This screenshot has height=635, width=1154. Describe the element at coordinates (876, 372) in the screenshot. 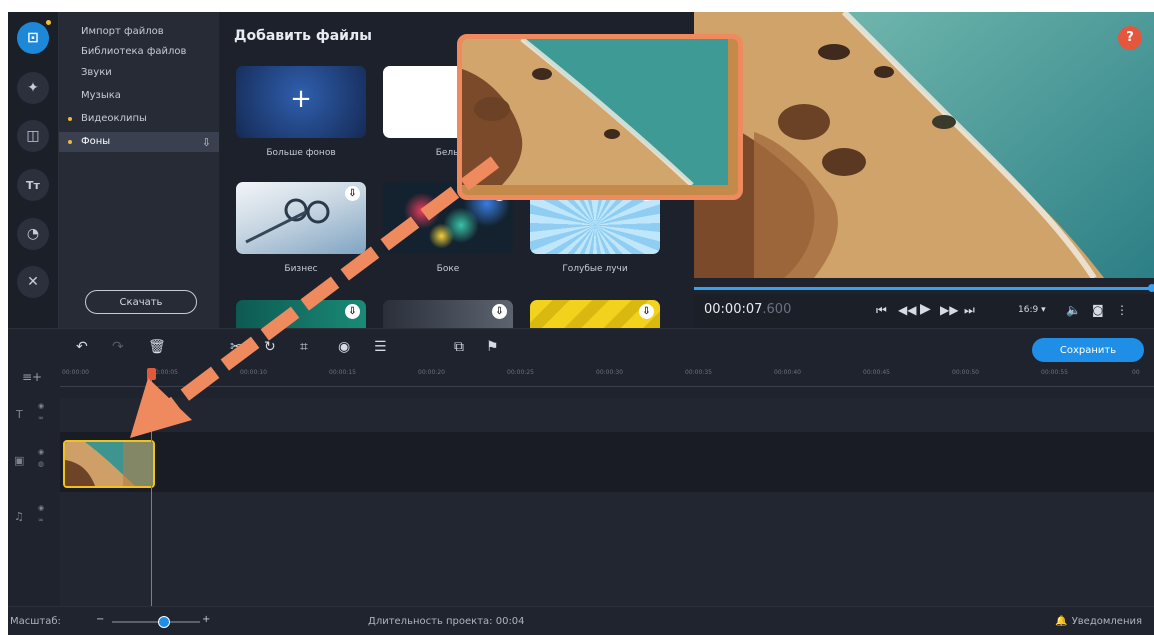

I see `ruler-tick: 00:00:45` at that location.